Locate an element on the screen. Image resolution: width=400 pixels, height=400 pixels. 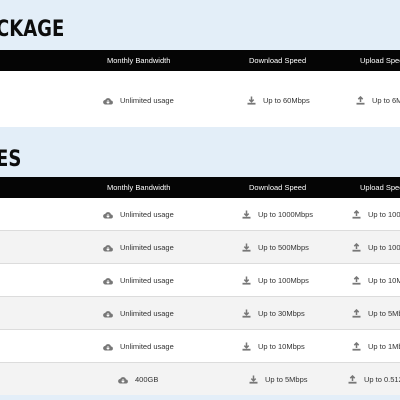
upload-cell: Up to 10Mb is located at coordinates (376, 280).